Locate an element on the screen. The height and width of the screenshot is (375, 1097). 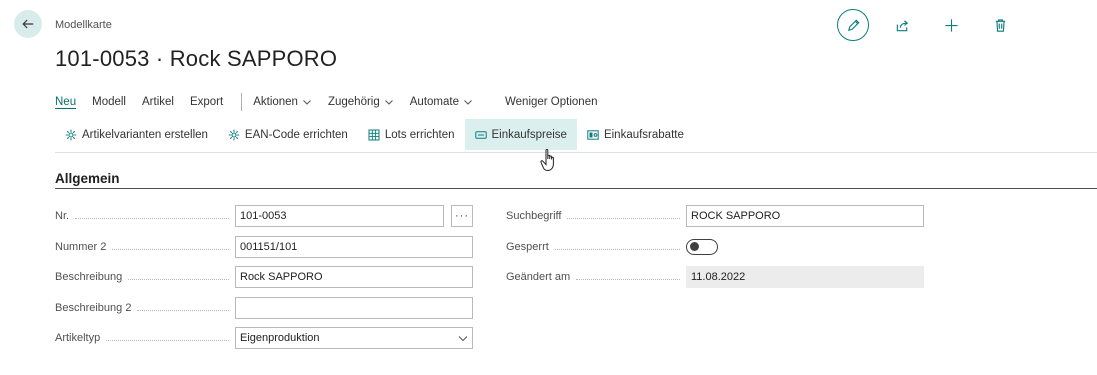
action-label: Artikelvarianten erstellen is located at coordinates (145, 134).